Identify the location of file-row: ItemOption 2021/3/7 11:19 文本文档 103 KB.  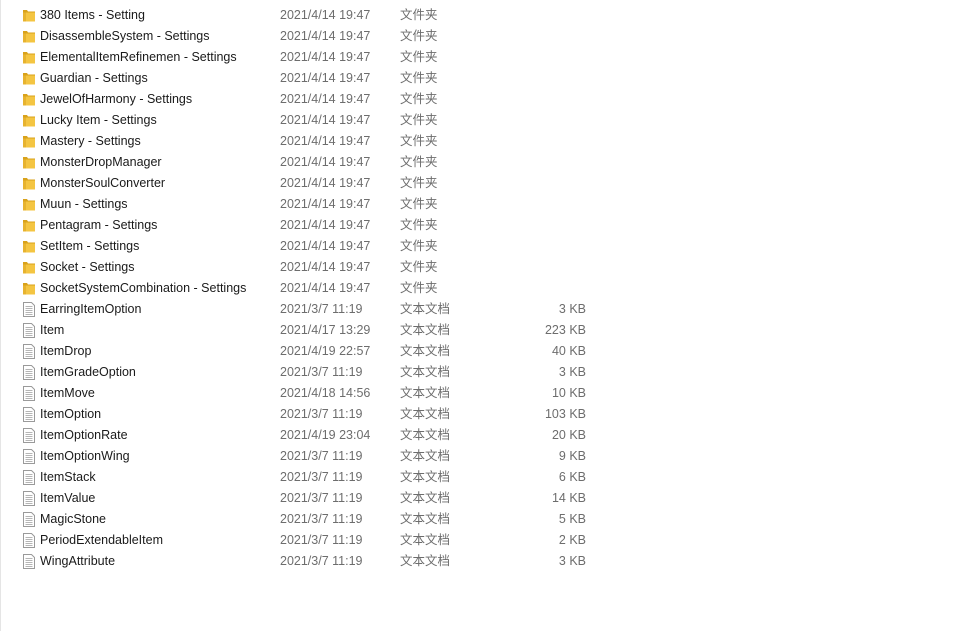
(478, 414).